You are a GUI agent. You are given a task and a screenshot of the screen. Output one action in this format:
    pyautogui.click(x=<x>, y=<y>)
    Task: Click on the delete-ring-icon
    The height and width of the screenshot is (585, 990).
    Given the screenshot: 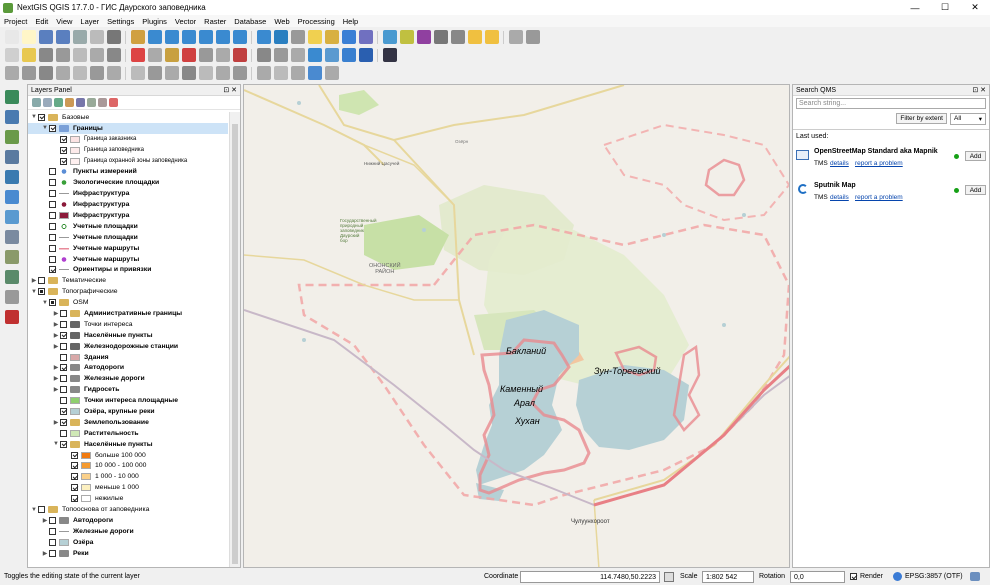 What is the action you would take?
    pyautogui.click(x=113, y=73)
    